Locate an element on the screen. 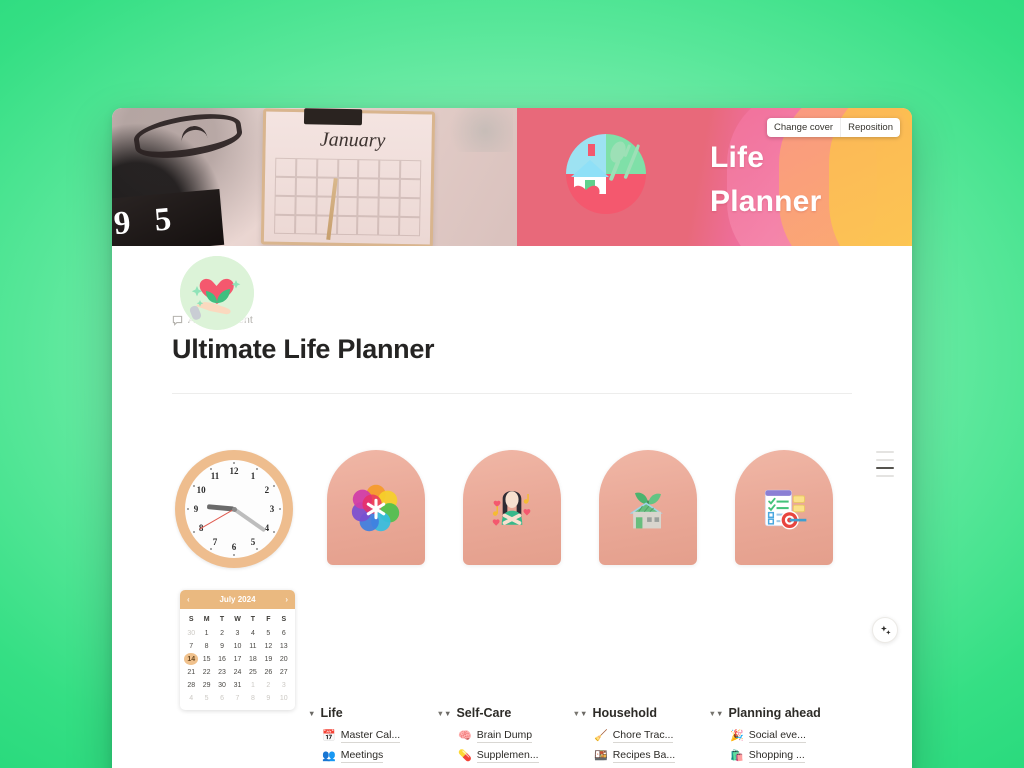 The height and width of the screenshot is (768, 1024). page-link-row: 👥 Meetings is located at coordinates (376, 756).